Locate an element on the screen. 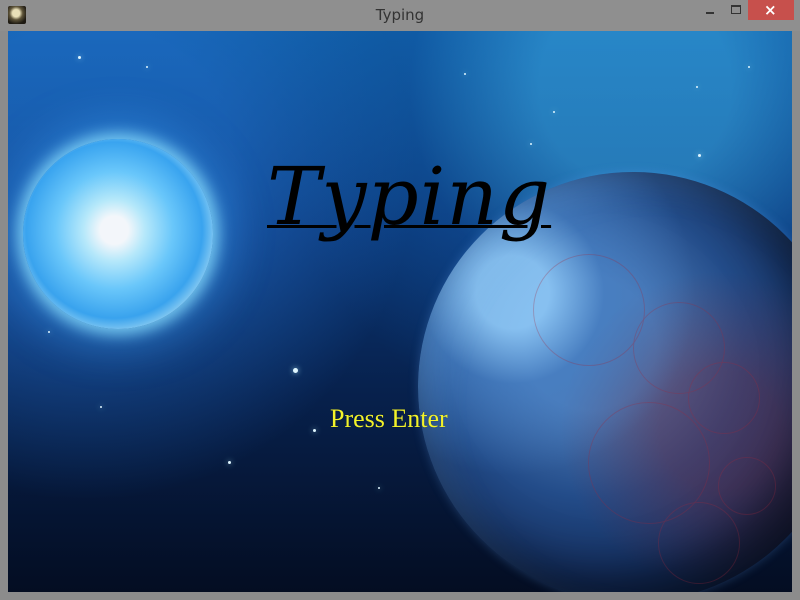 This screenshot has height=600, width=800. maximize-icon is located at coordinates (736, 9).